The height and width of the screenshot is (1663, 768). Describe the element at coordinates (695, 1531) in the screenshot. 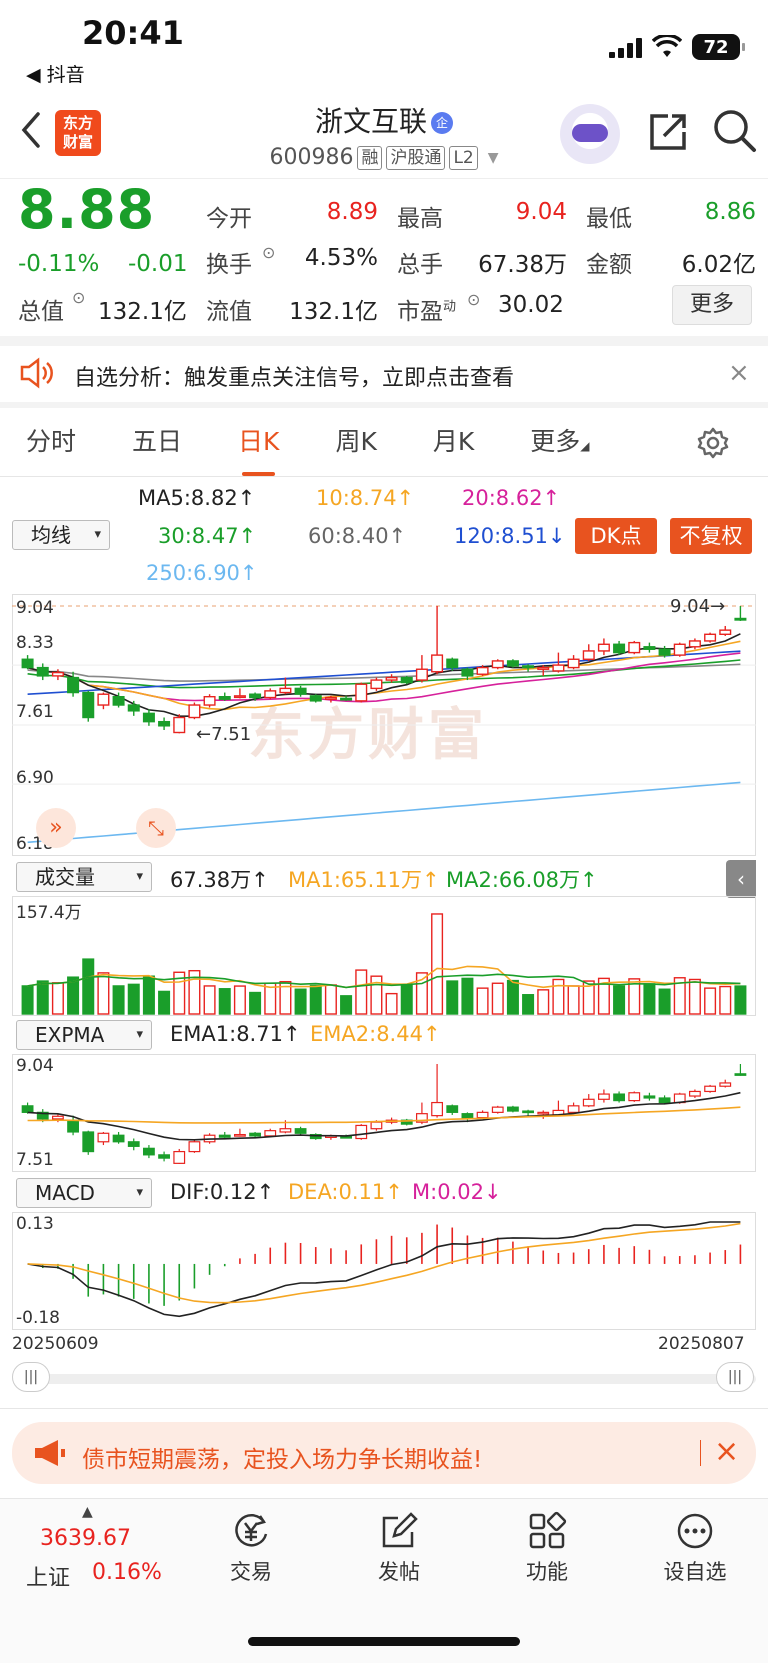

I see `more-dots-icon` at that location.